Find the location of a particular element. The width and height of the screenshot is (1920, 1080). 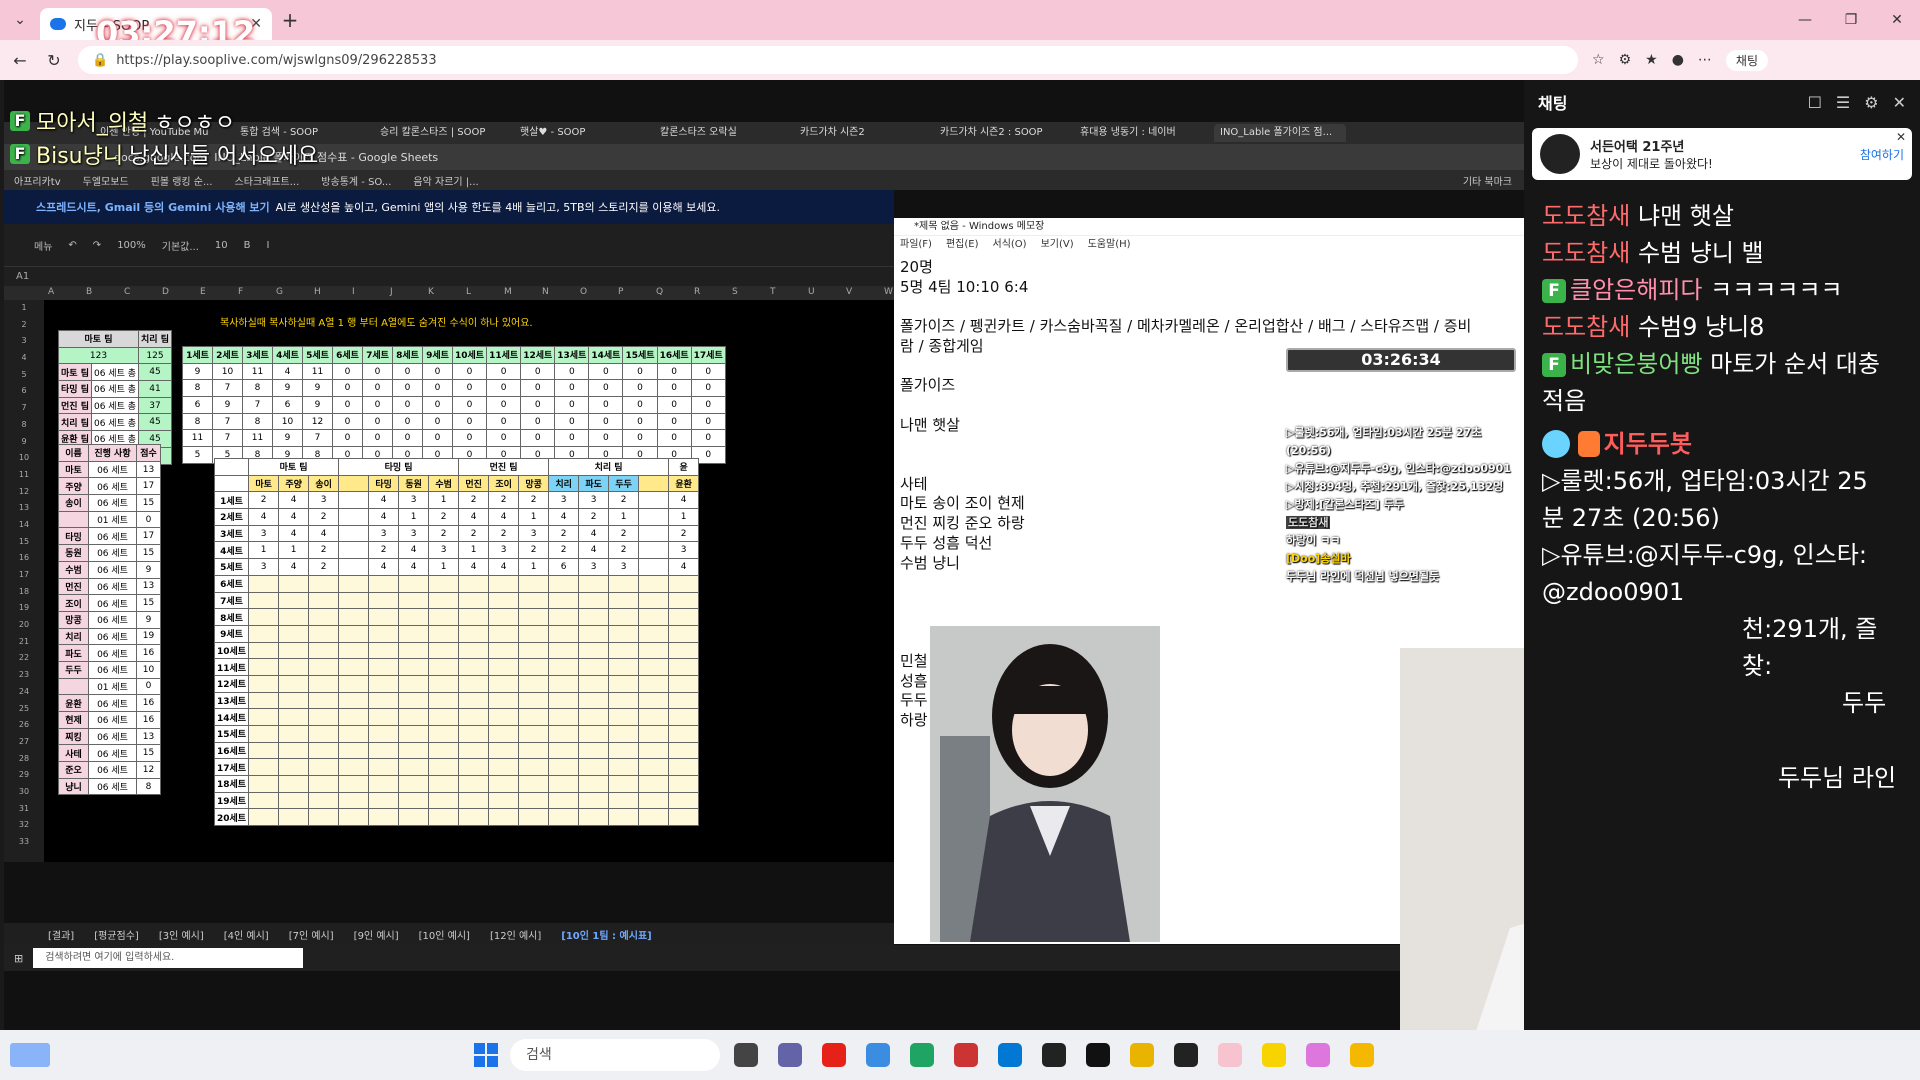

cell: 06 세트 총 is located at coordinates (115, 389).